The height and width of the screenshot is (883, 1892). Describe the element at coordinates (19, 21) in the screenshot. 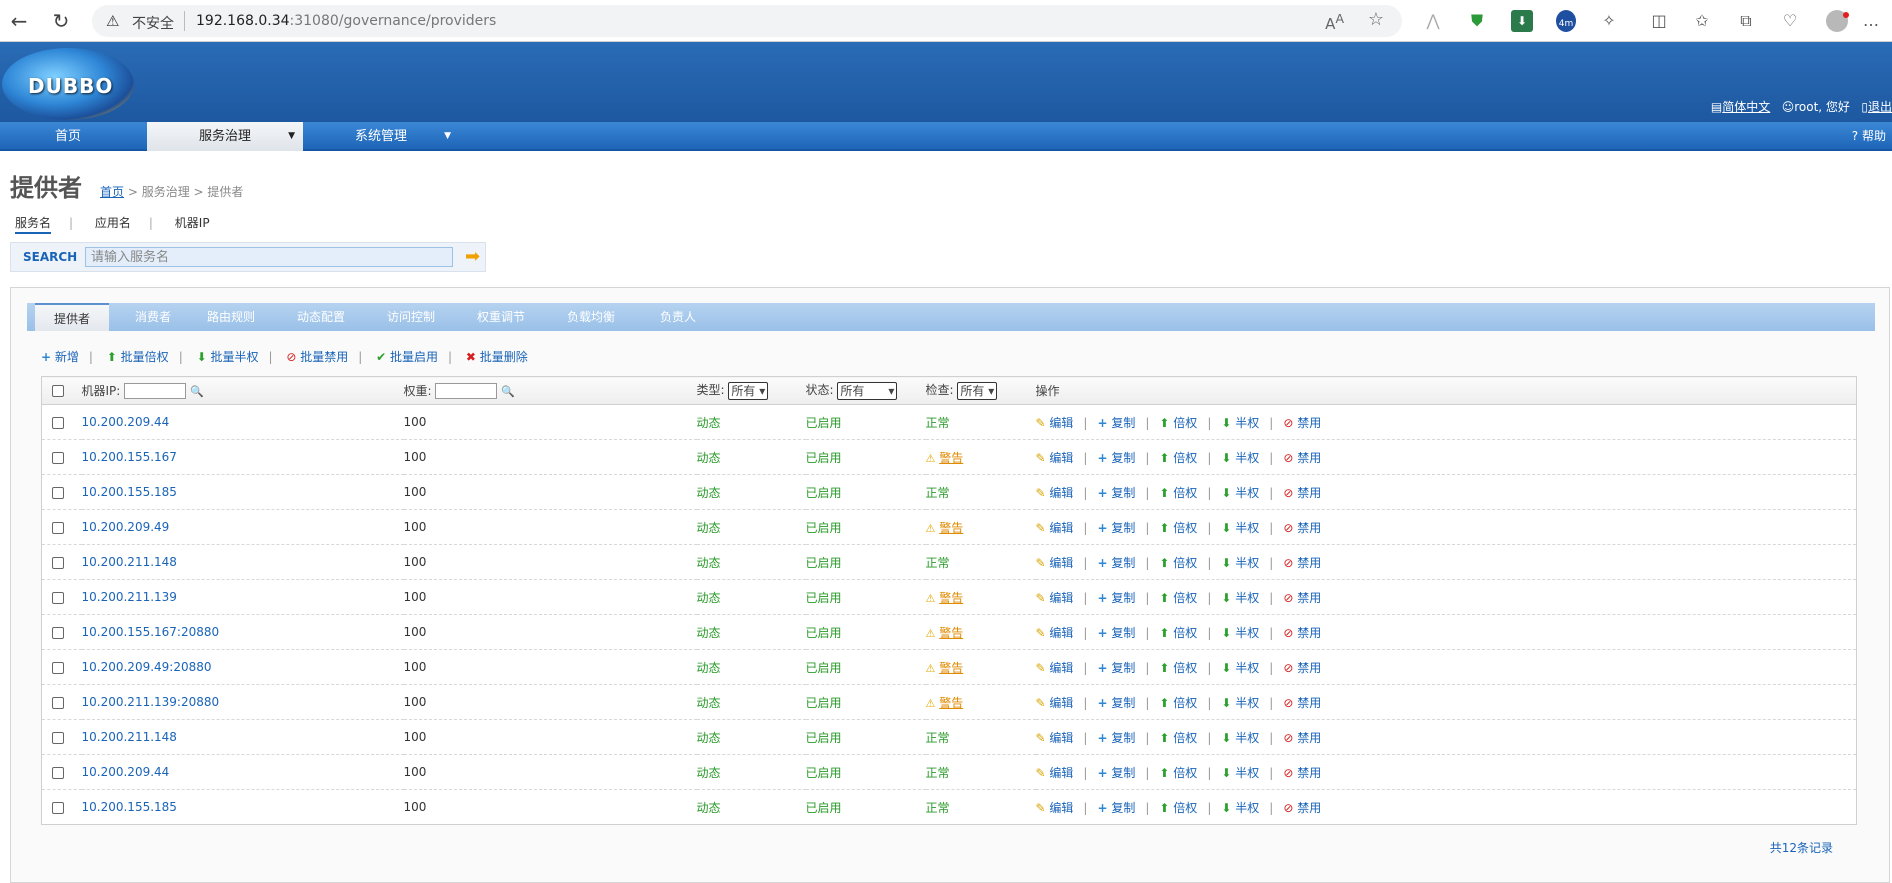

I see `back-icon: ←` at that location.